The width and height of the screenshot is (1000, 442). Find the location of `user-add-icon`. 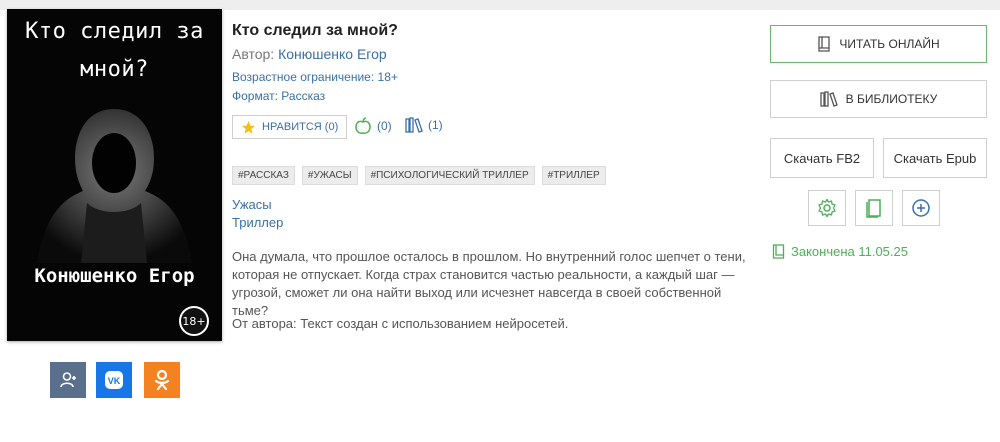

user-add-icon is located at coordinates (68, 380).